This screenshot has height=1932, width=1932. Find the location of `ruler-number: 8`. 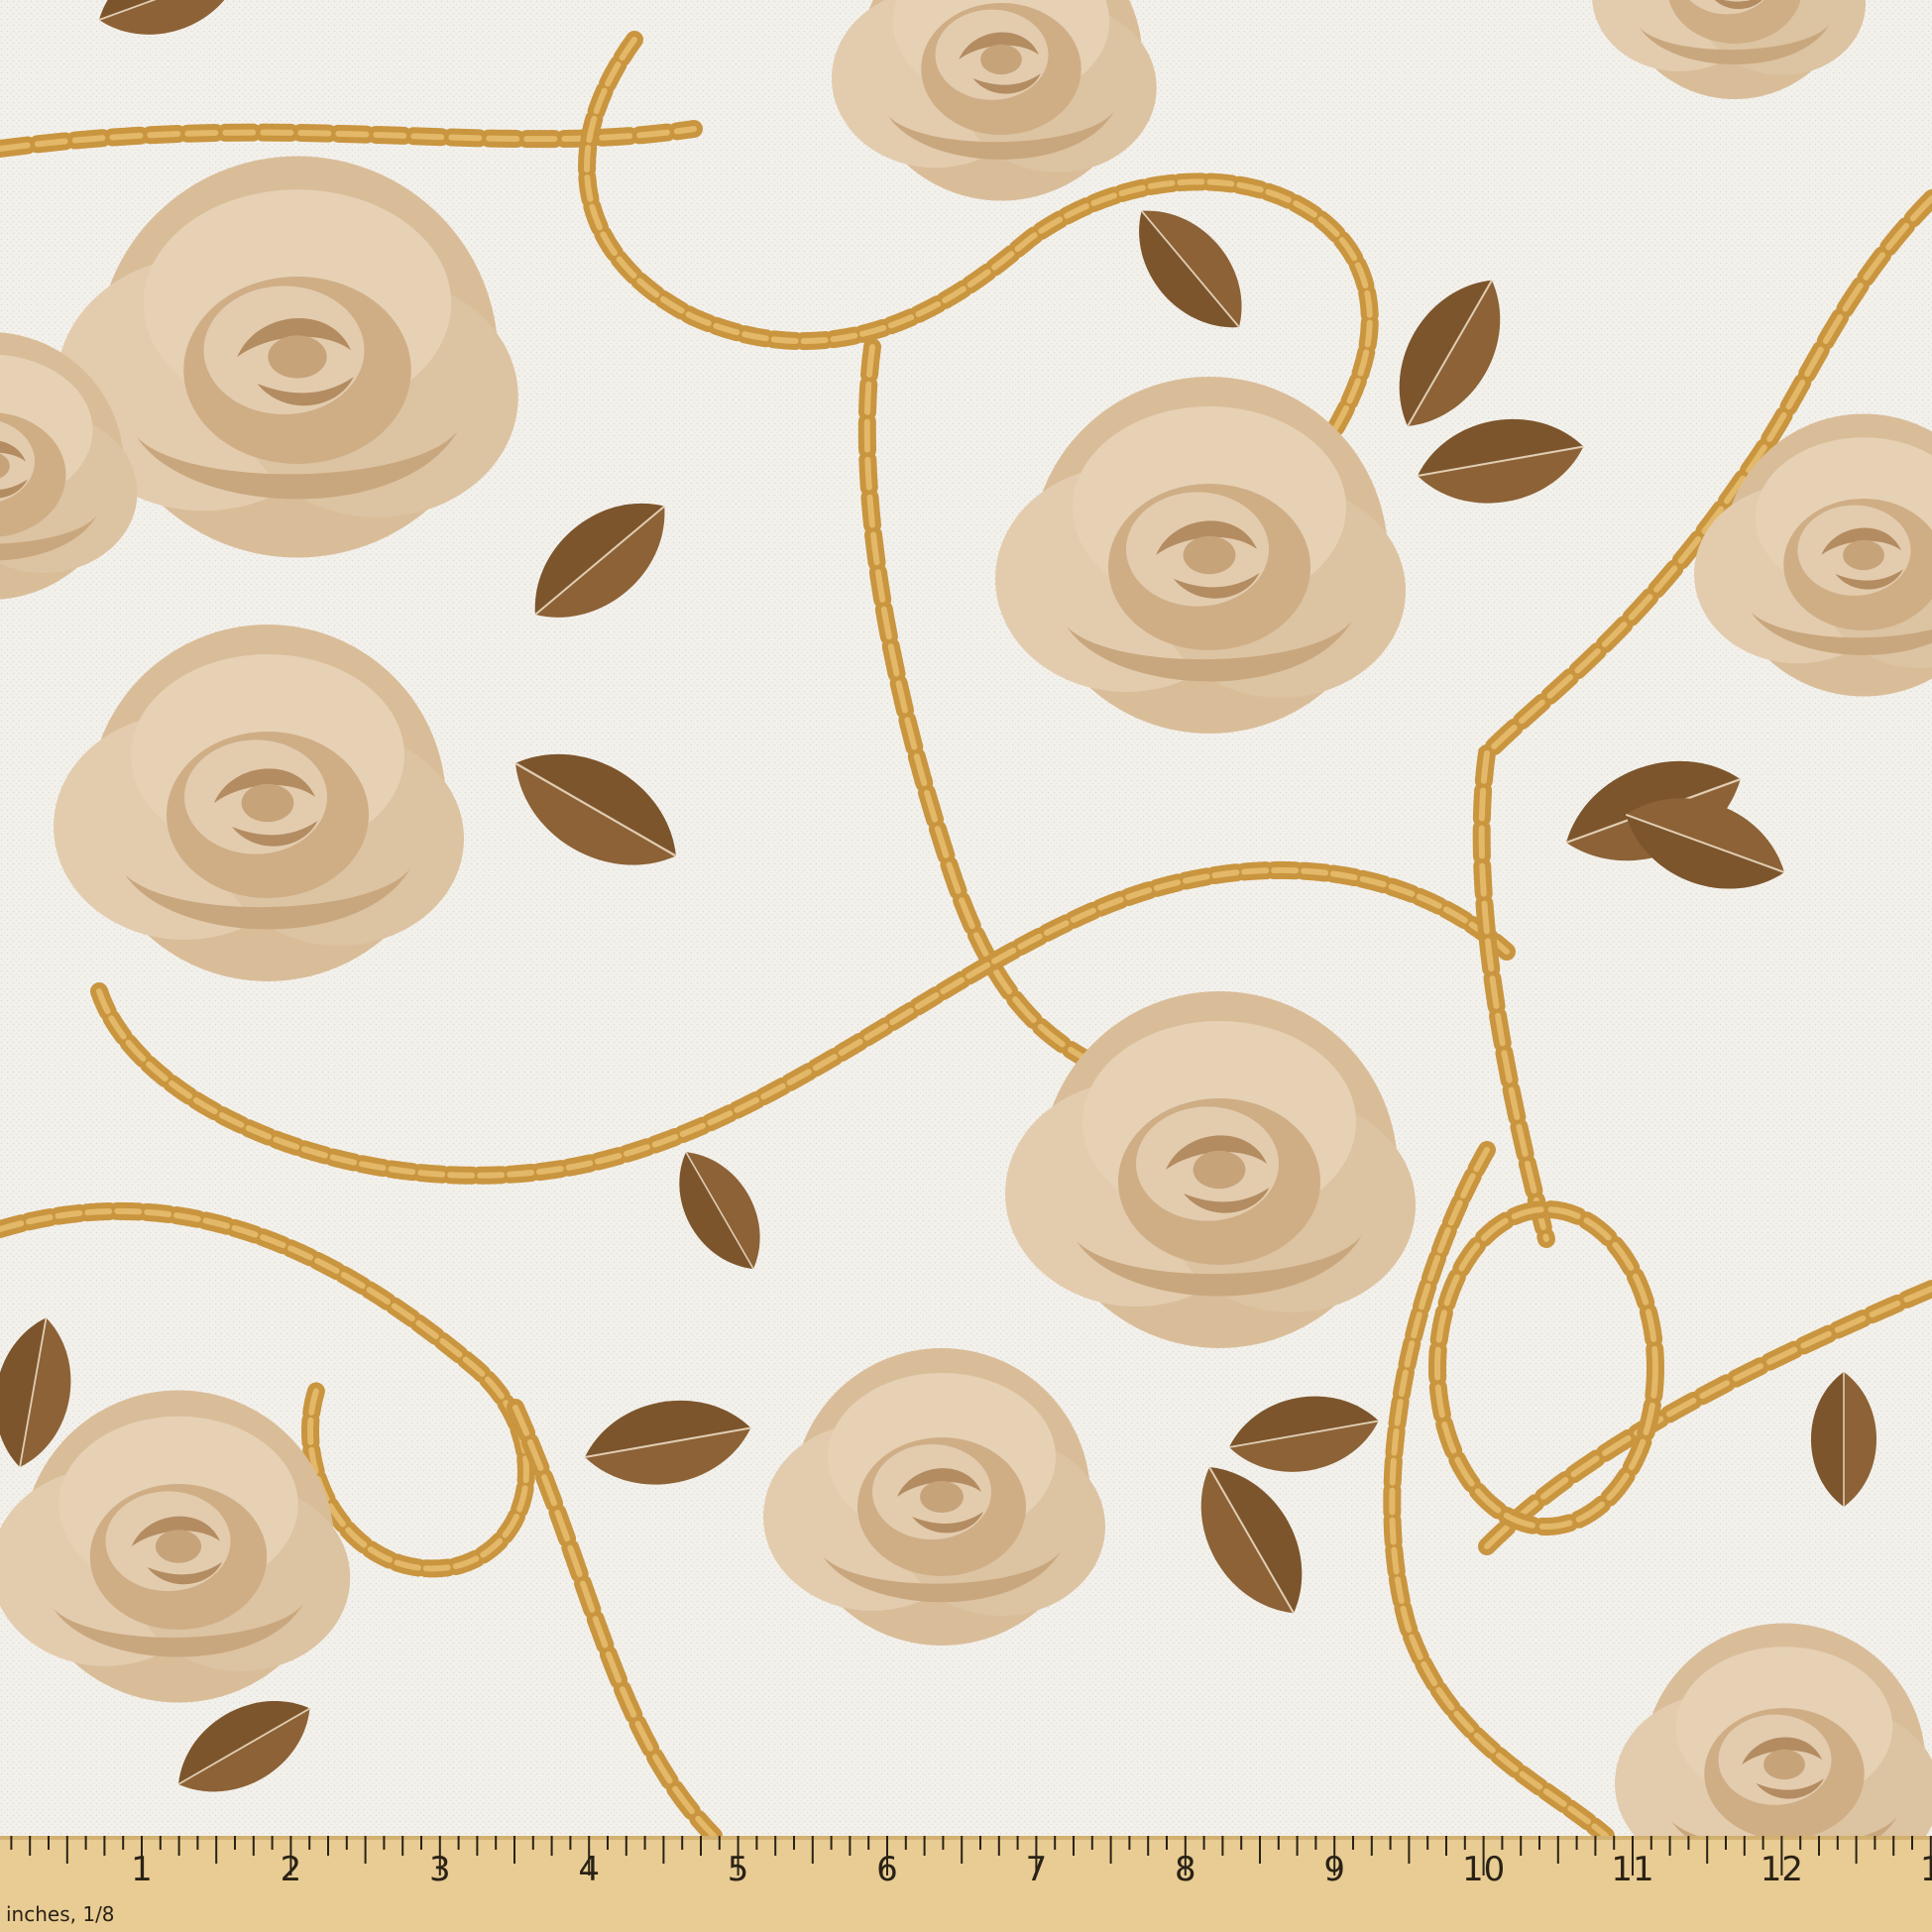

ruler-number: 8 is located at coordinates (1185, 1869).